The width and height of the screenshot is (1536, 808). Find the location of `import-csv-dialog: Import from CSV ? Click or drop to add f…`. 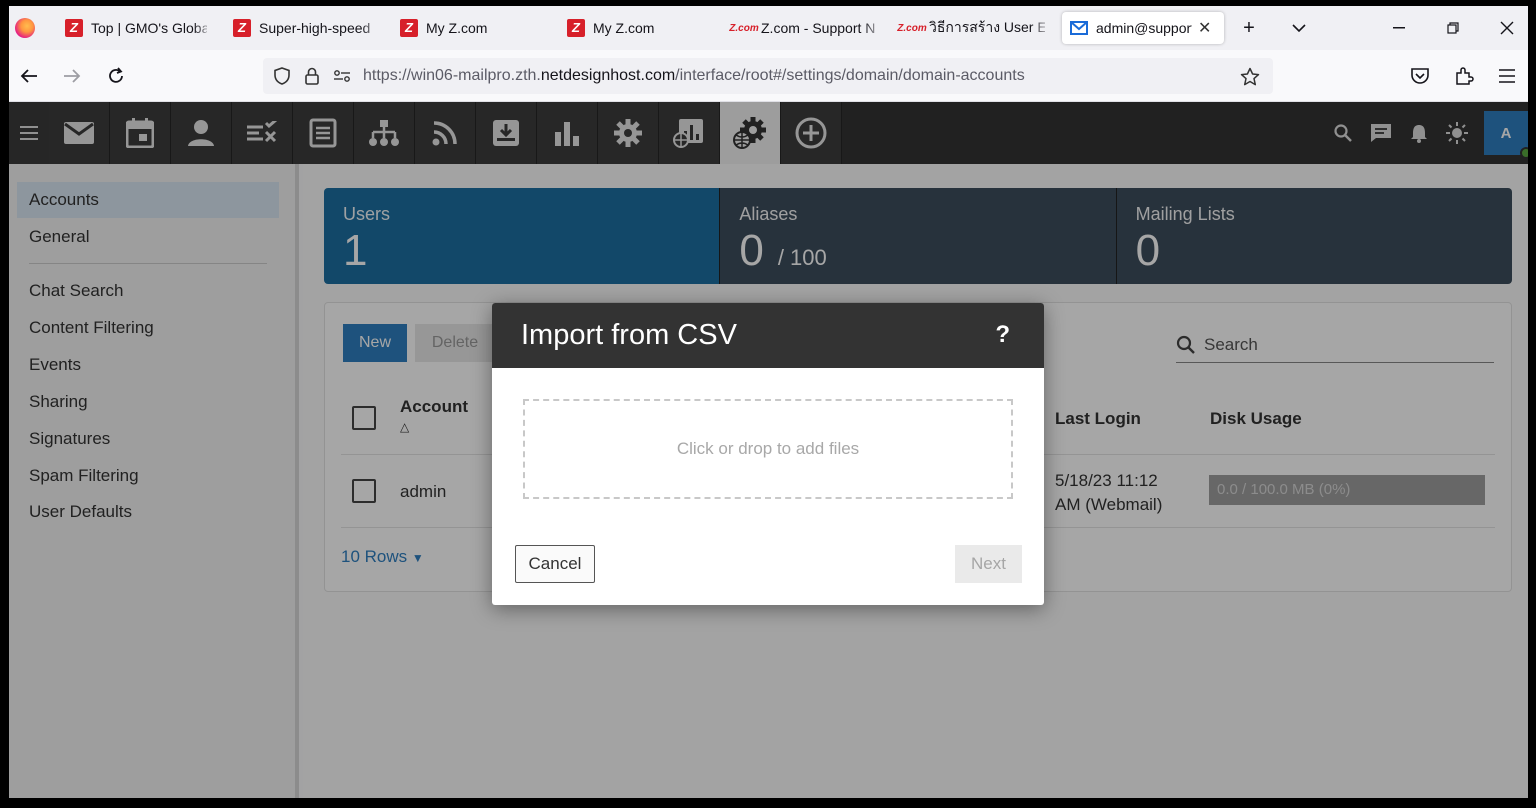

import-csv-dialog: Import from CSV ? Click or drop to add f… is located at coordinates (768, 454).